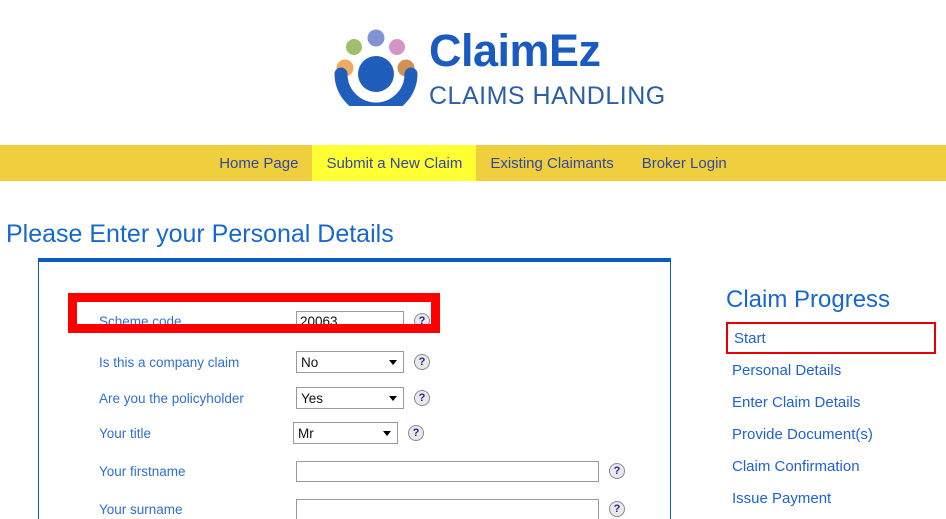 The height and width of the screenshot is (519, 946). Describe the element at coordinates (376, 69) in the screenshot. I see `person-with-dots-logo-icon` at that location.